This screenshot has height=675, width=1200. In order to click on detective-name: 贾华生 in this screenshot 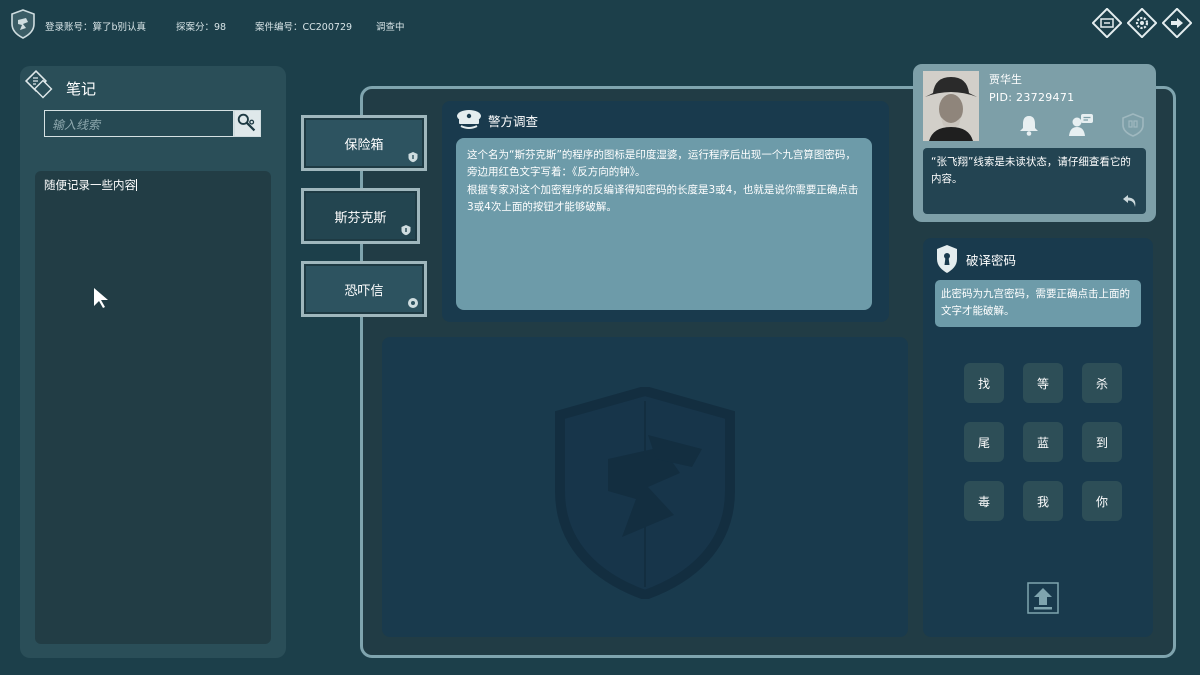, I will do `click(1005, 79)`.